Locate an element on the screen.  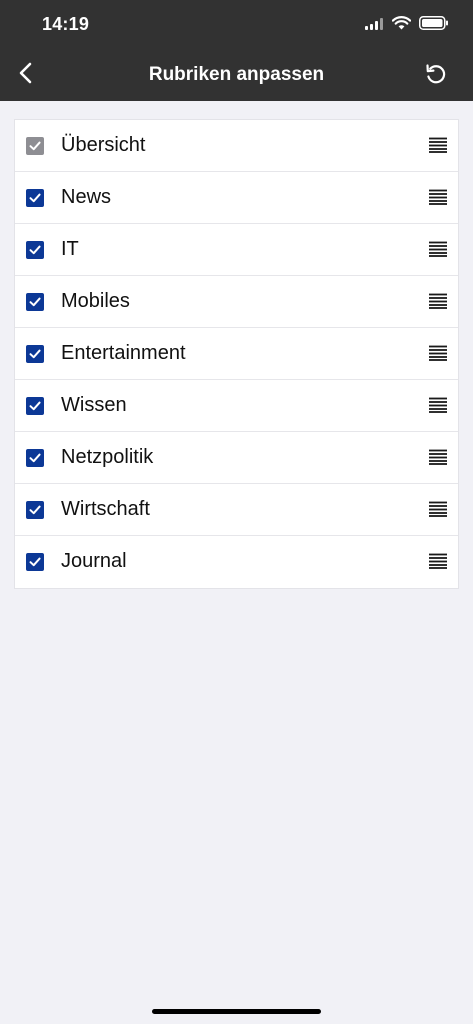
section-row: Wirtschaft is located at coordinates (236, 510).